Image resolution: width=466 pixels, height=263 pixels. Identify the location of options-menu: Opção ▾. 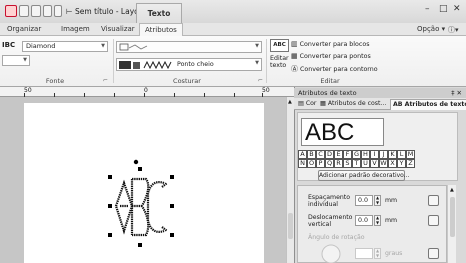
(431, 29).